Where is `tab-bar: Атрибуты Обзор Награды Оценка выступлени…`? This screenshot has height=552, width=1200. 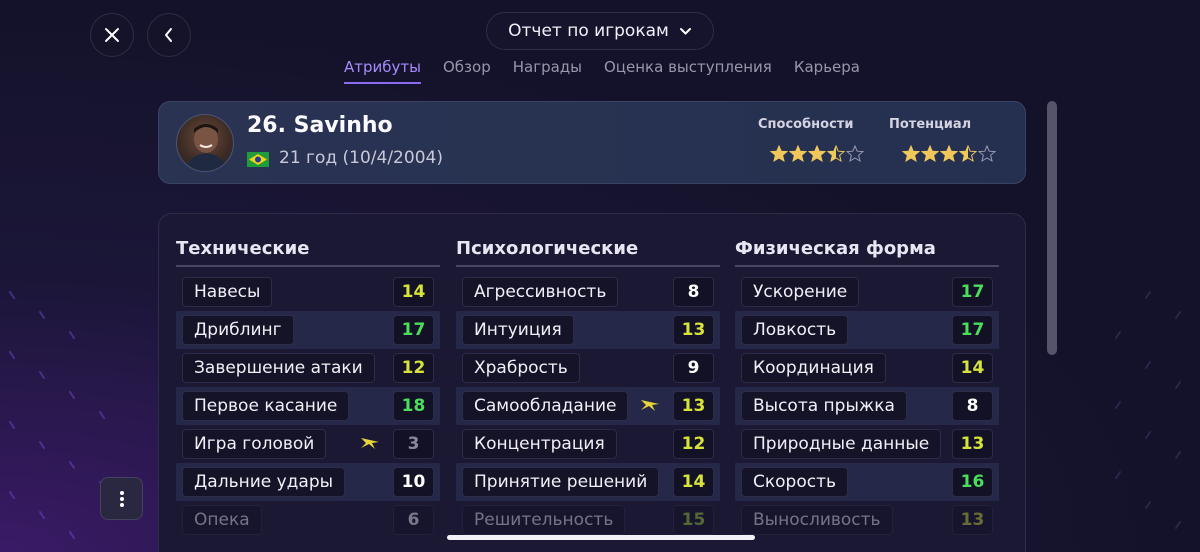
tab-bar: Атрибуты Обзор Награды Оценка выступлени… is located at coordinates (602, 71).